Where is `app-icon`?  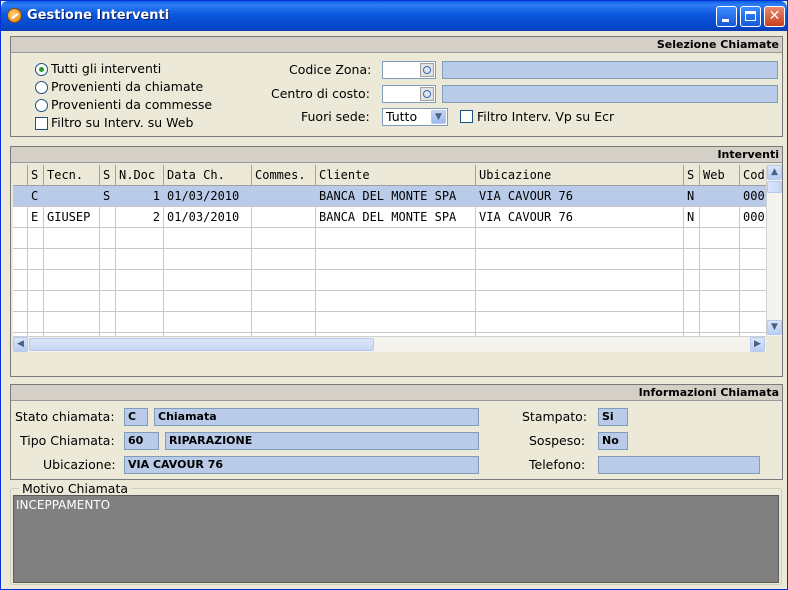
app-icon is located at coordinates (14, 15).